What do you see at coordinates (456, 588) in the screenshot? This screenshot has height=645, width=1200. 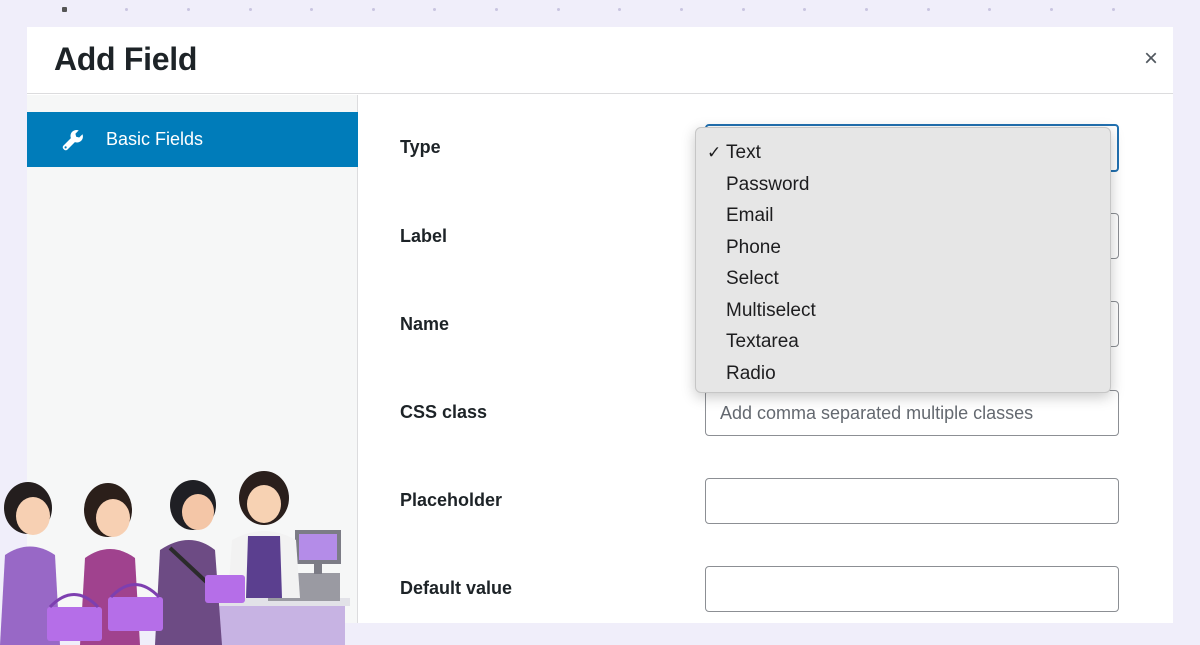 I see `default-value-label: Default value` at bounding box center [456, 588].